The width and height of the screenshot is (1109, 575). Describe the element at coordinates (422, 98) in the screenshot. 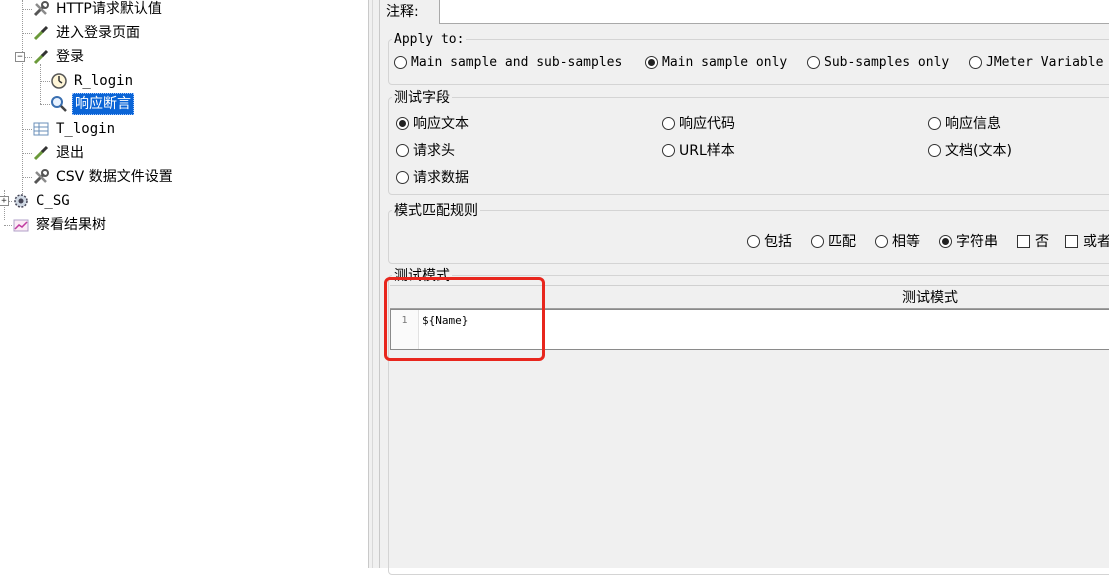

I see `test-field-title: 测试字段` at that location.